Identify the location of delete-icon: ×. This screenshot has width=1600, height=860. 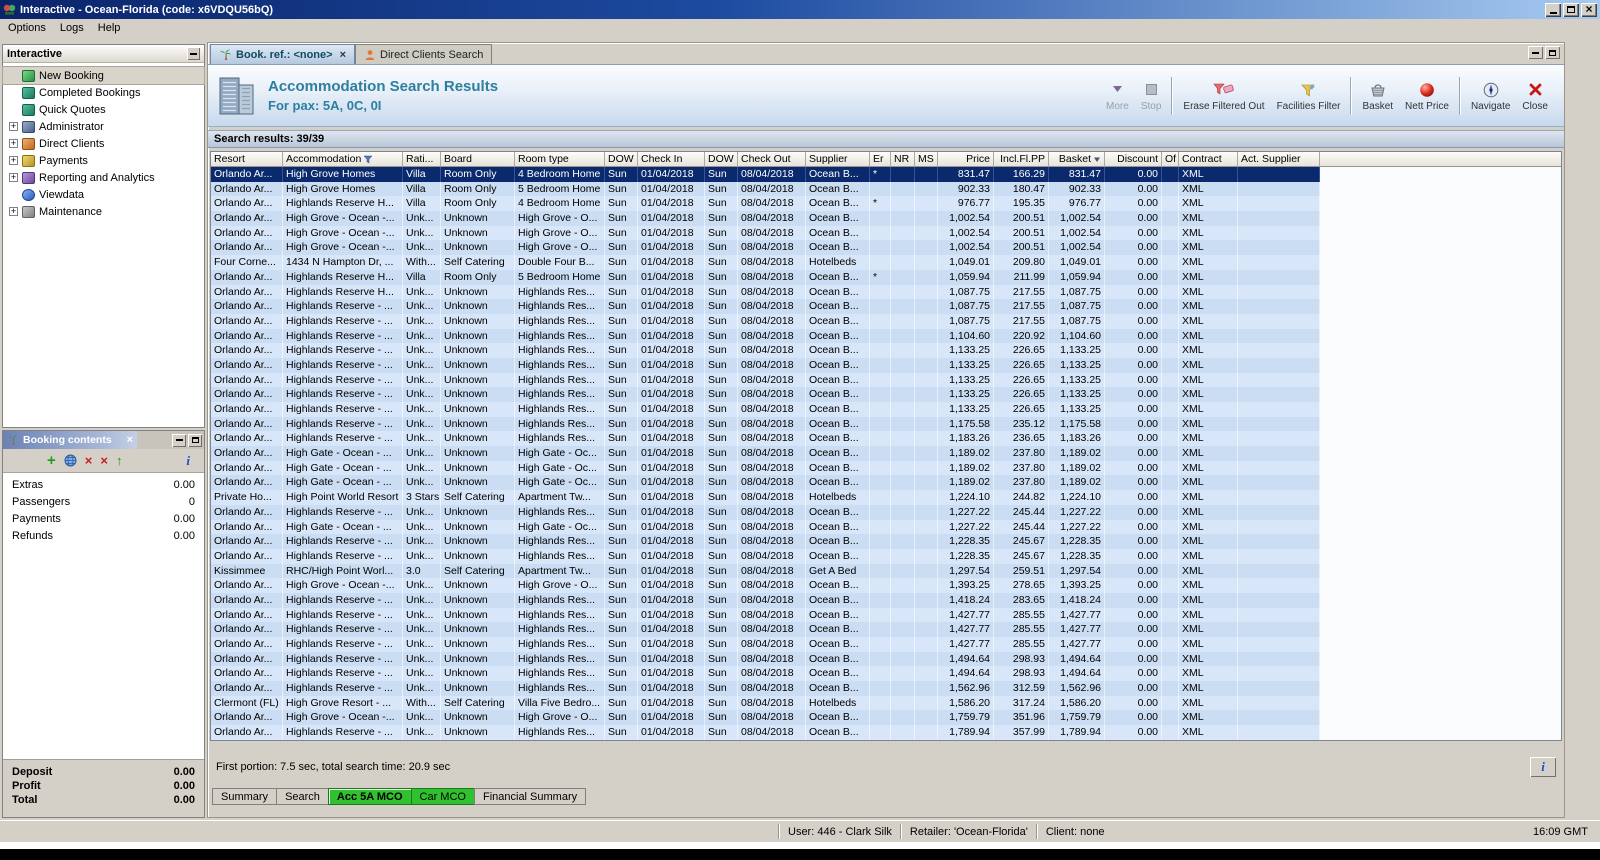
(104, 460).